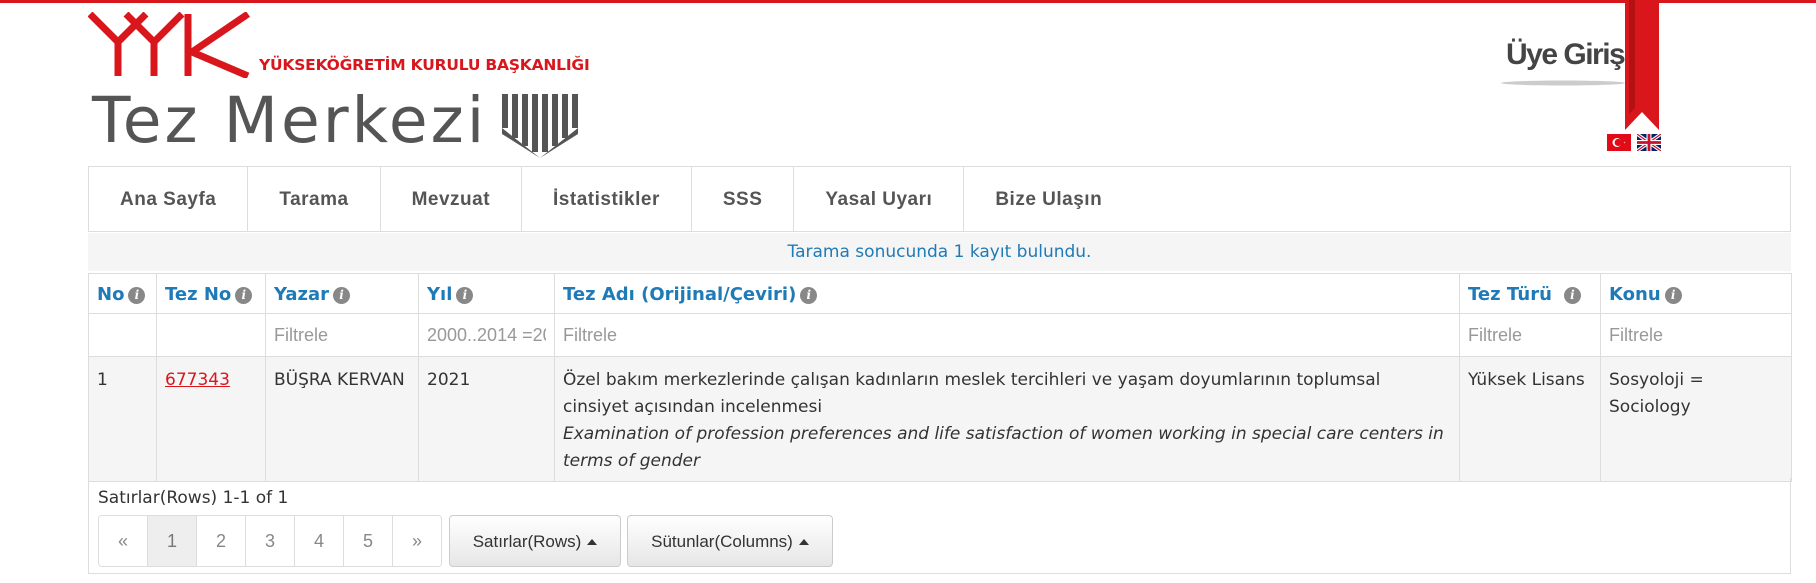  Describe the element at coordinates (211, 335) in the screenshot. I see `filter-cell-tez-no` at that location.